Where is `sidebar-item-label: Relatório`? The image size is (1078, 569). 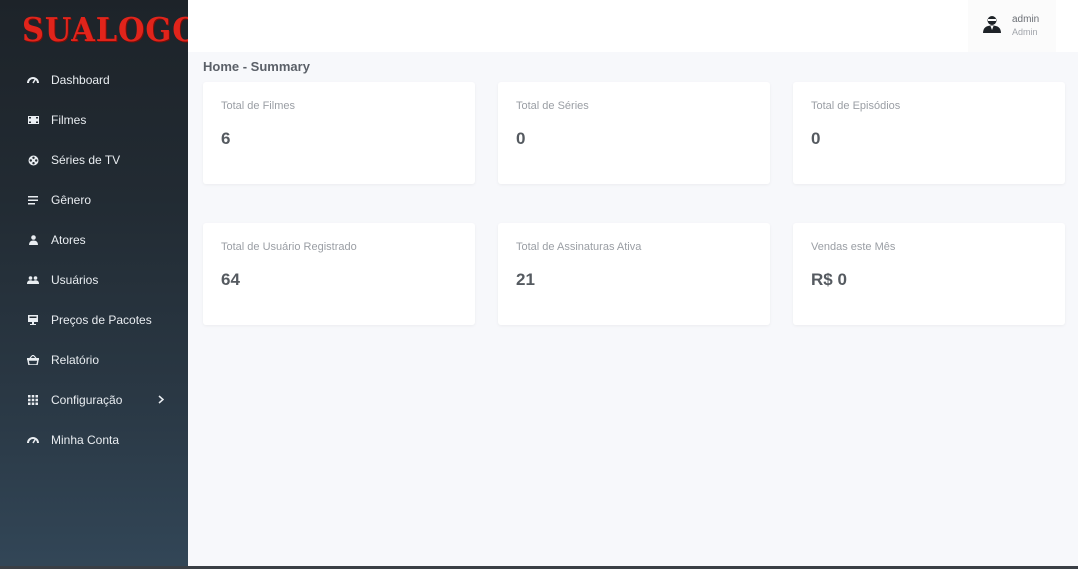 sidebar-item-label: Relatório is located at coordinates (75, 360).